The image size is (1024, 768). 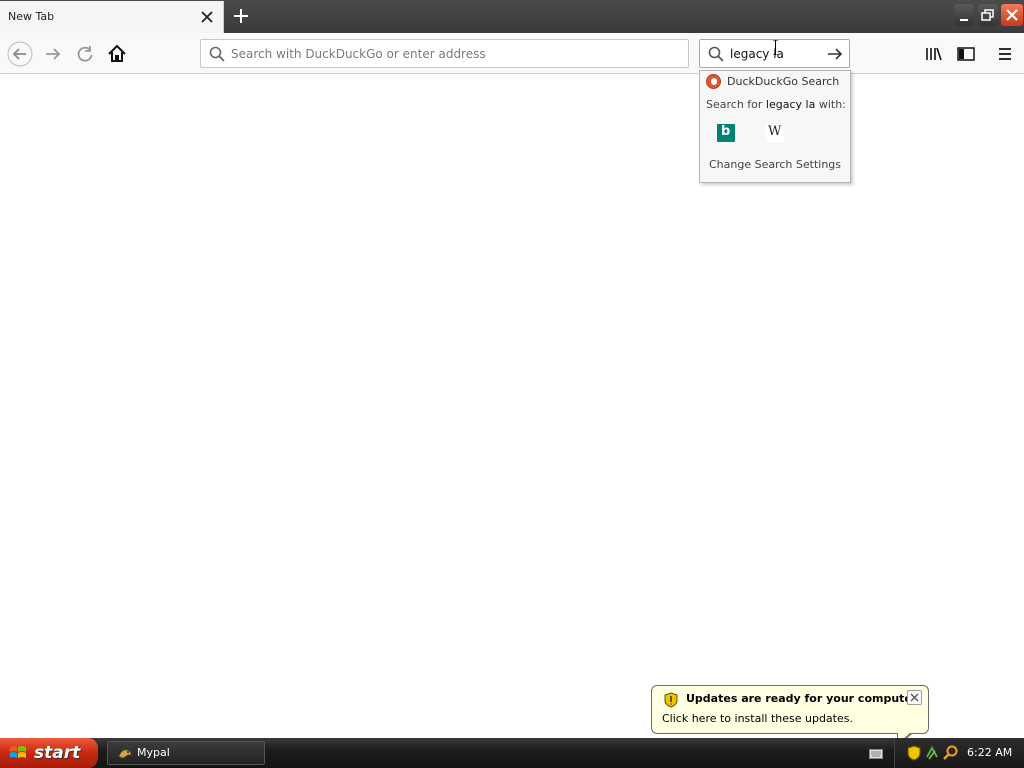 I want to click on navigation-toolbar, so click(x=512, y=53).